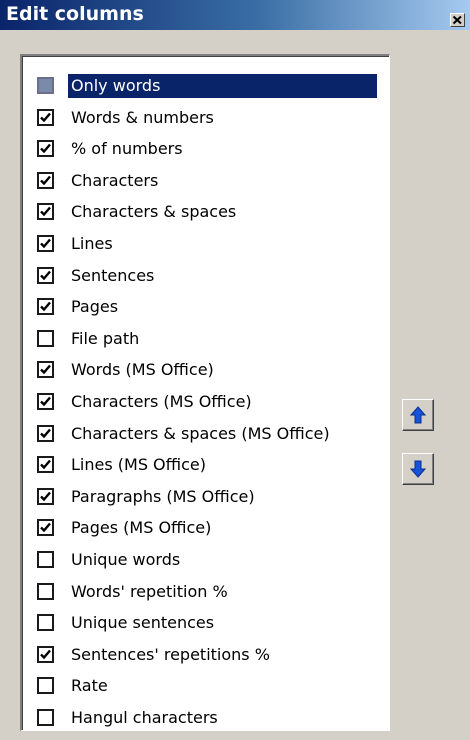 Image resolution: width=470 pixels, height=740 pixels. What do you see at coordinates (211, 338) in the screenshot?
I see `list-item: File path` at bounding box center [211, 338].